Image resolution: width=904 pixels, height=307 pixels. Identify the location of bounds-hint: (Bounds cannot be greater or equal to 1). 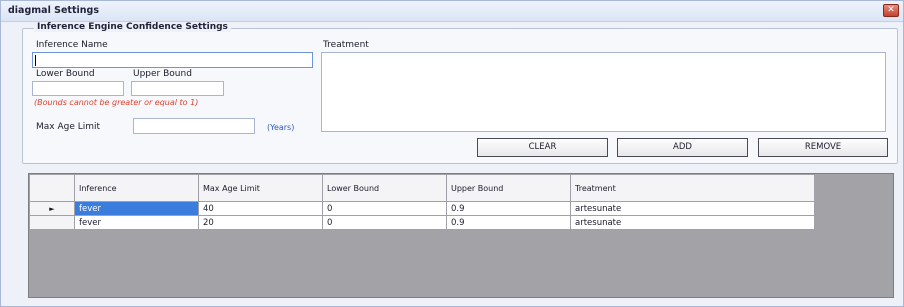
(116, 102).